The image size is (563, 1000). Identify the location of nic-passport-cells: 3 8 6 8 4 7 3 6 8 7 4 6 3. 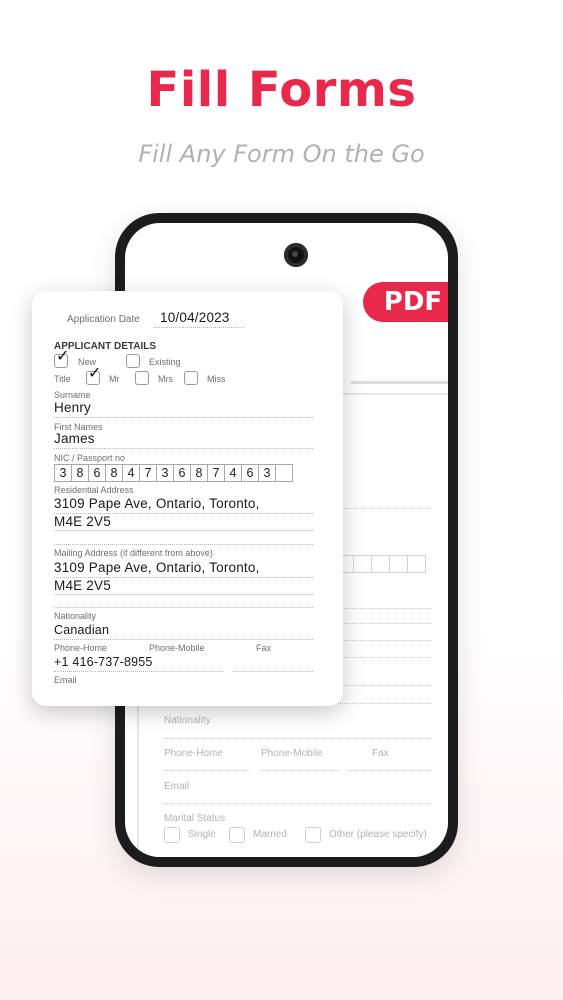
(173, 473).